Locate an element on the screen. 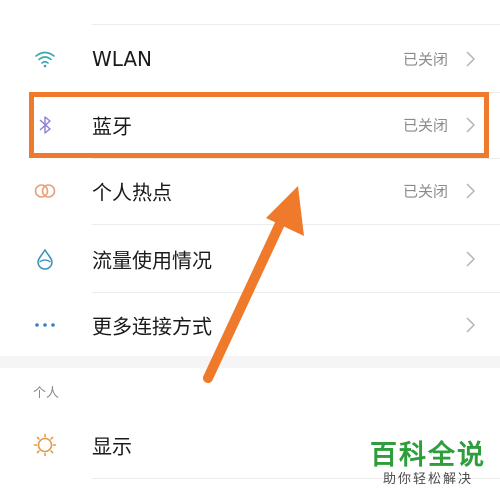  settings-row-label: 显示 is located at coordinates (112, 446).